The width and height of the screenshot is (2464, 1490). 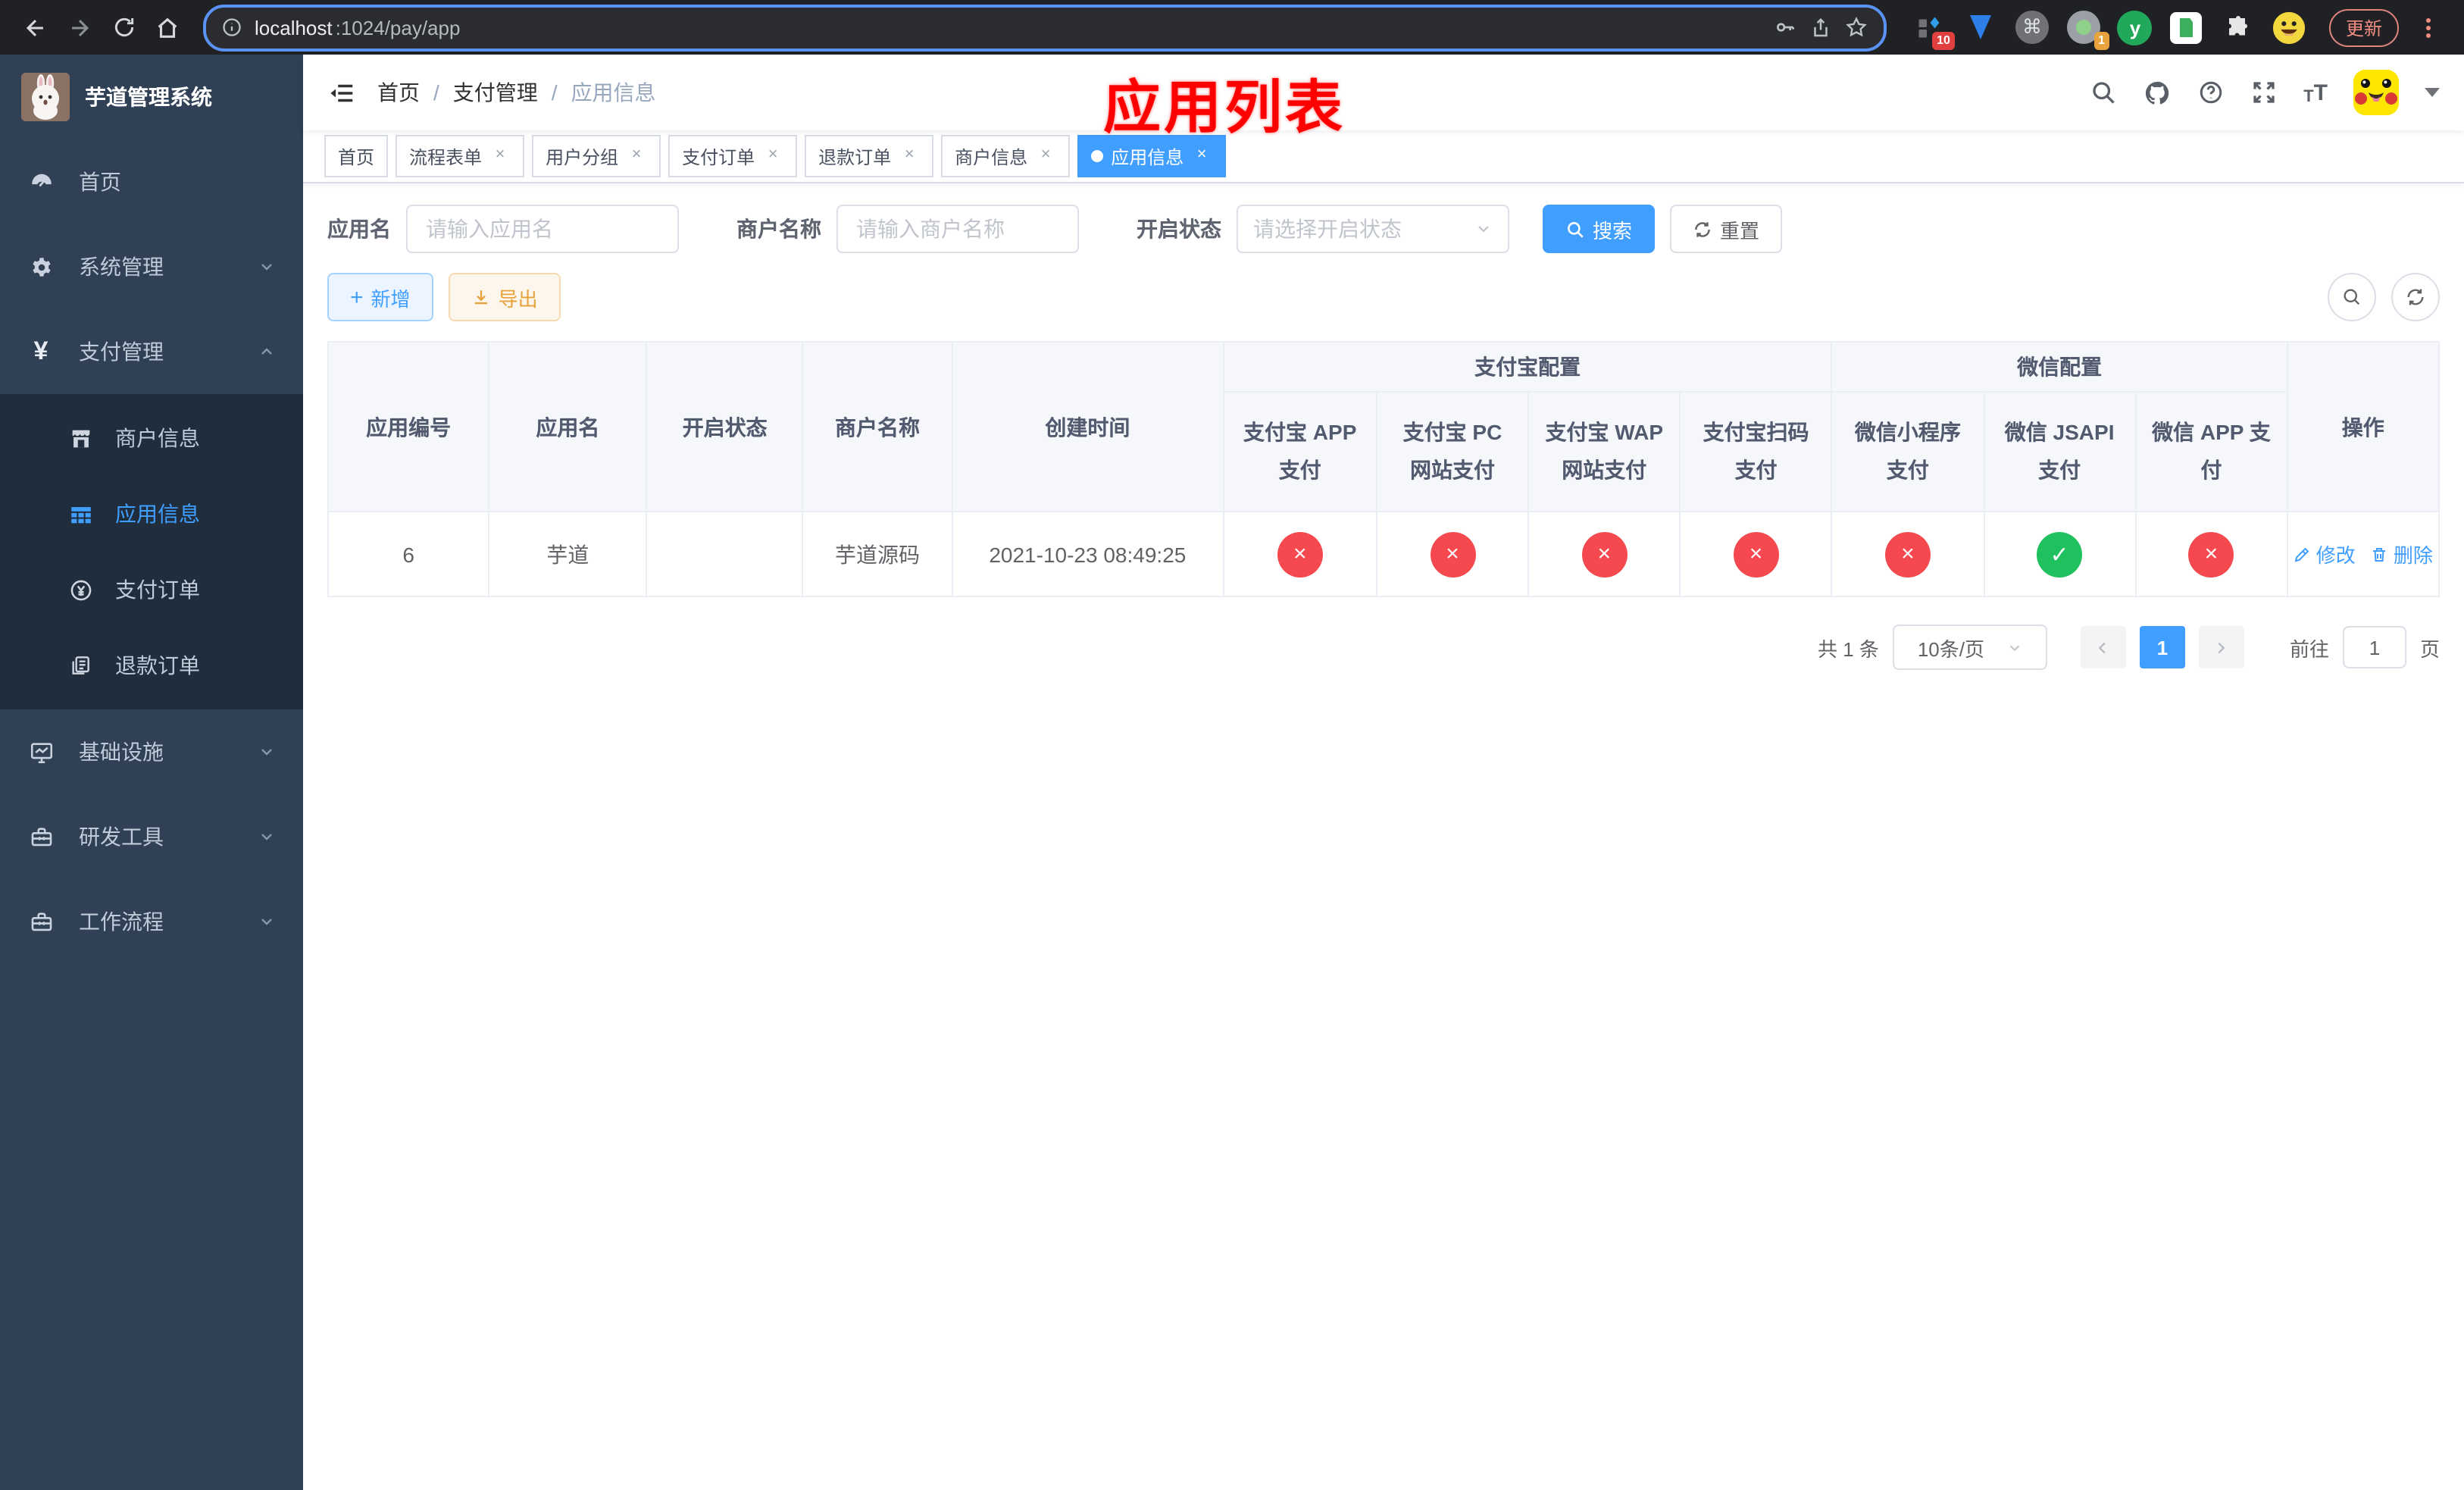 I want to click on breadcrumb-home: 首页, so click(x=398, y=92).